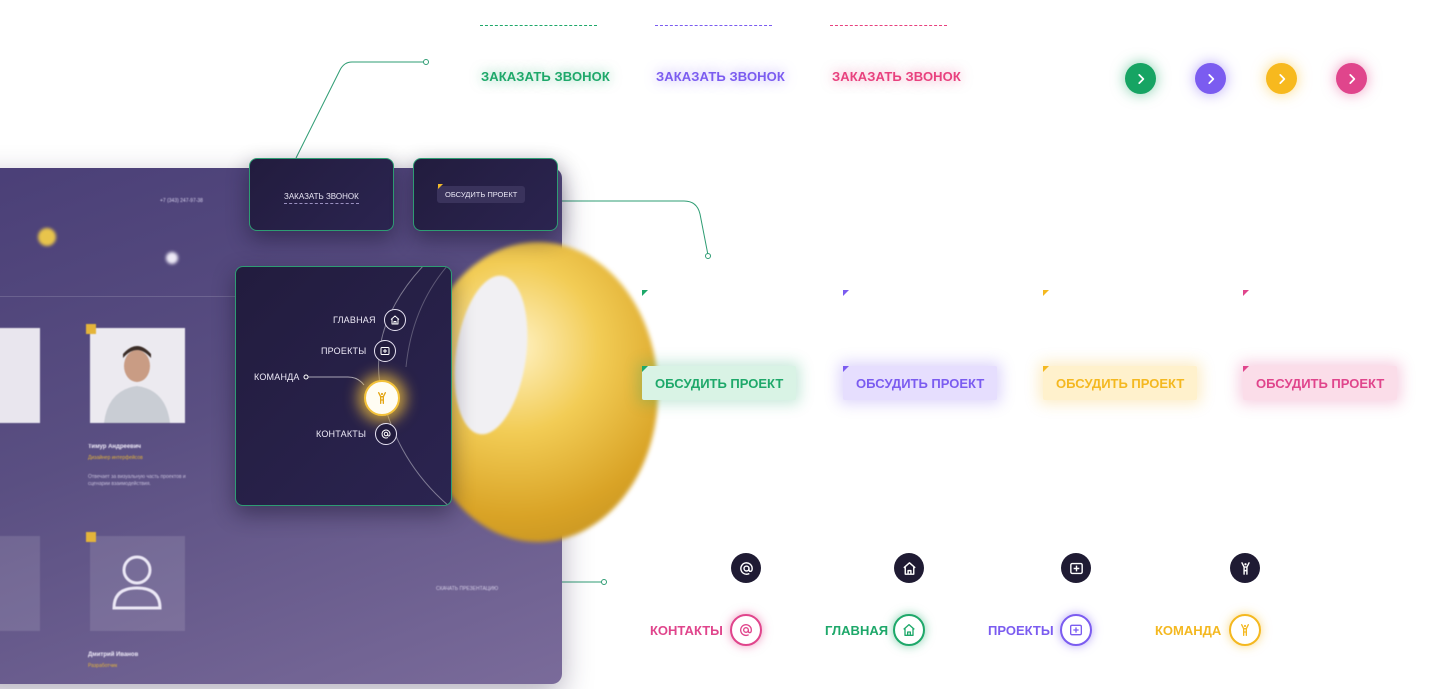 The width and height of the screenshot is (1441, 689). Describe the element at coordinates (481, 194) in the screenshot. I see `preview-discuss-button: ОБСУДИТЬ ПРОЕКТ` at that location.